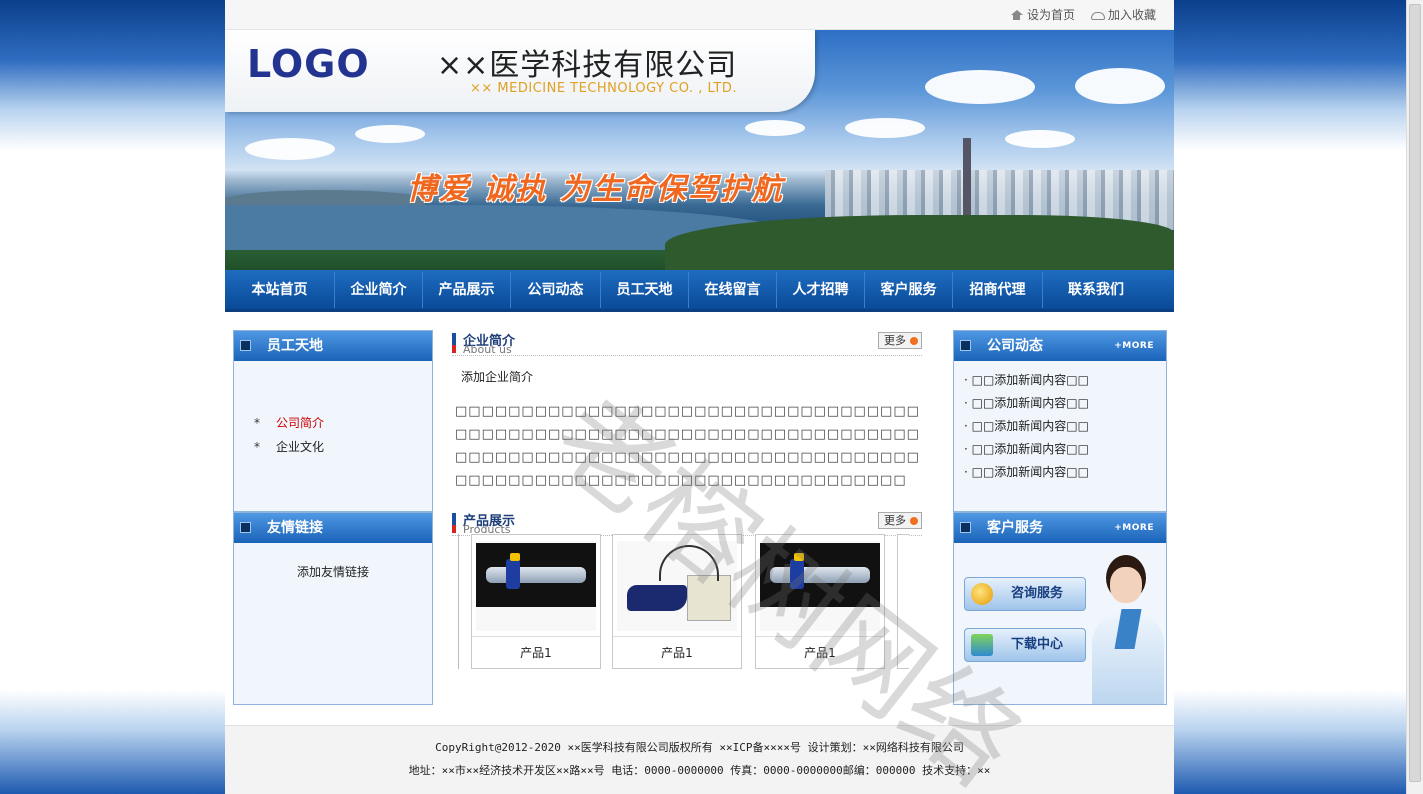 This screenshot has width=1423, height=794. Describe the element at coordinates (1037, 593) in the screenshot. I see `consult-service-label: 咨询服务` at that location.